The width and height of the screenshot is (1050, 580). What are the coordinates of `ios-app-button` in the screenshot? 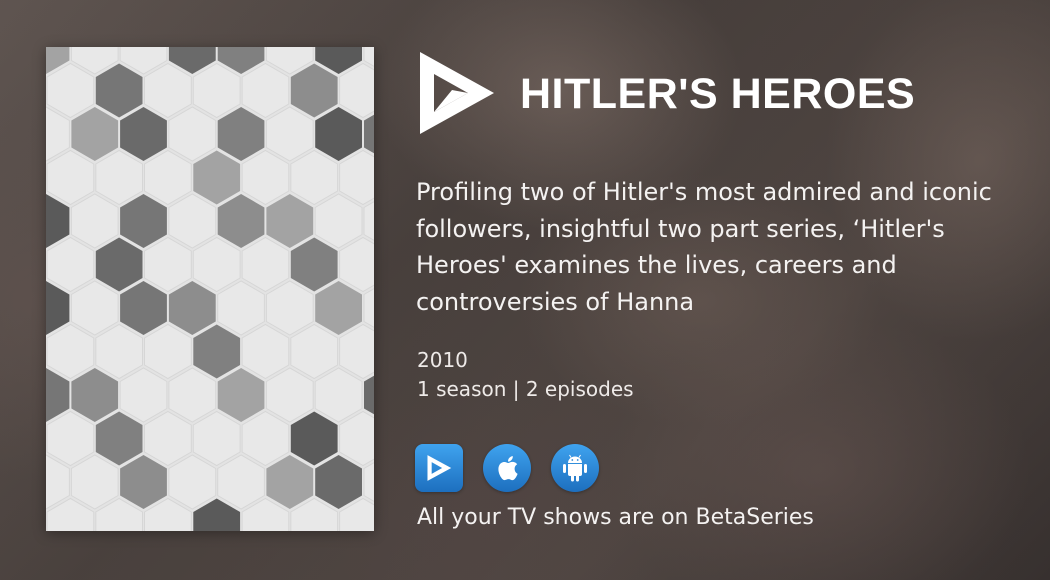 It's located at (507, 468).